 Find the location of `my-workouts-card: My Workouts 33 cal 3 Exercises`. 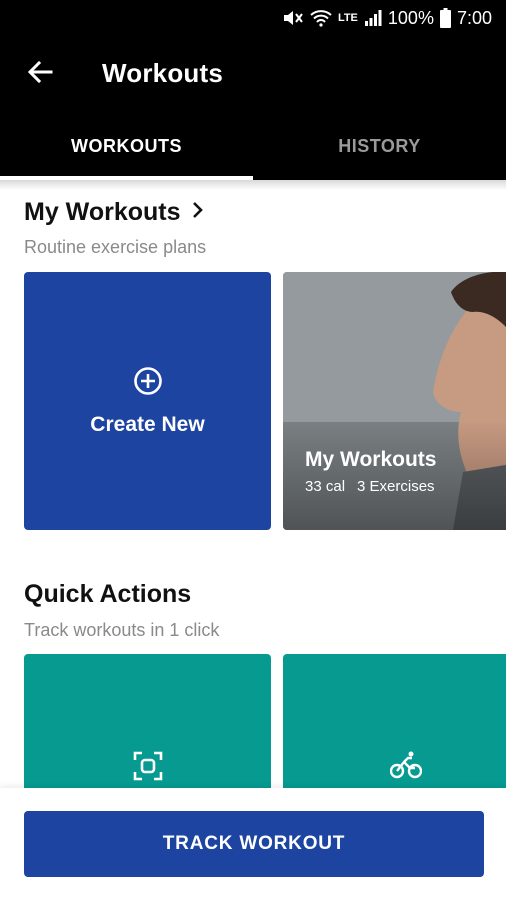

my-workouts-card: My Workouts 33 cal 3 Exercises is located at coordinates (394, 401).